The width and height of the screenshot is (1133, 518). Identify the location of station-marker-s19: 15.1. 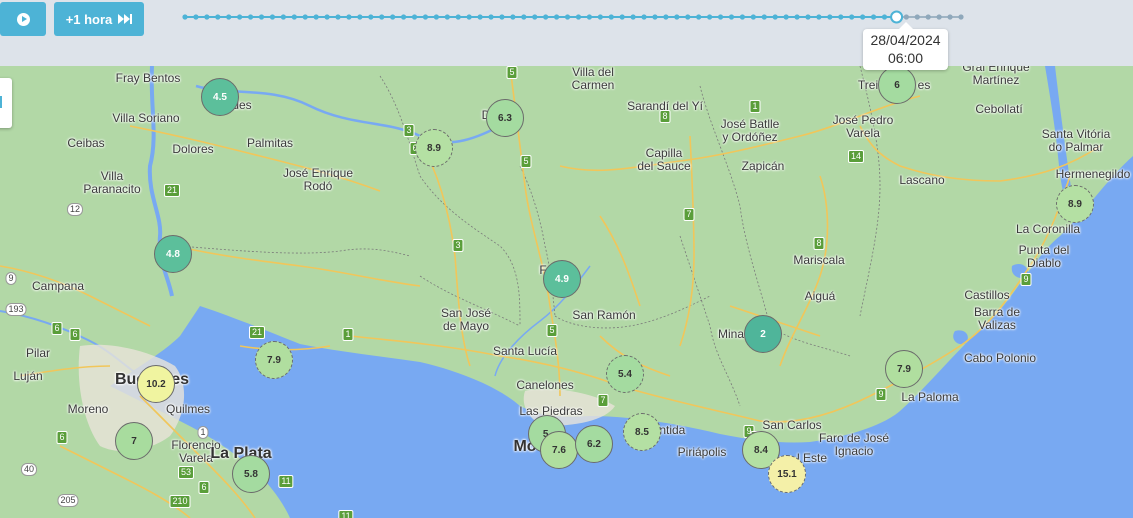
(787, 474).